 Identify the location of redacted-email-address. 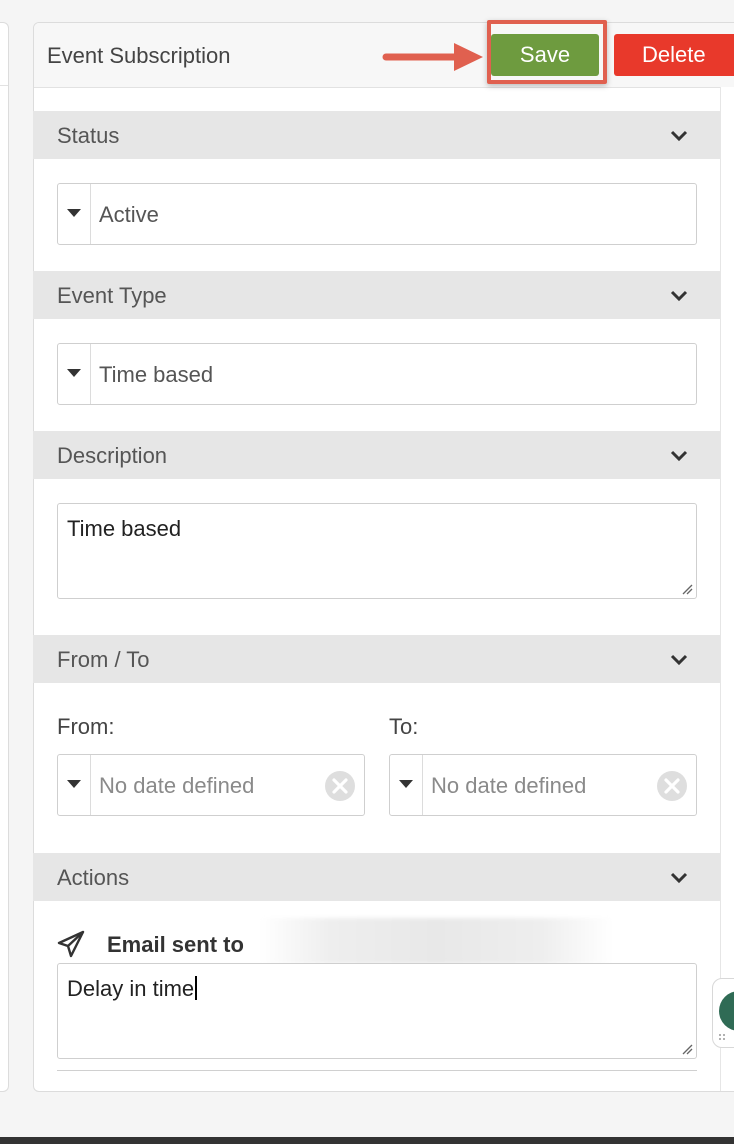
(436, 941).